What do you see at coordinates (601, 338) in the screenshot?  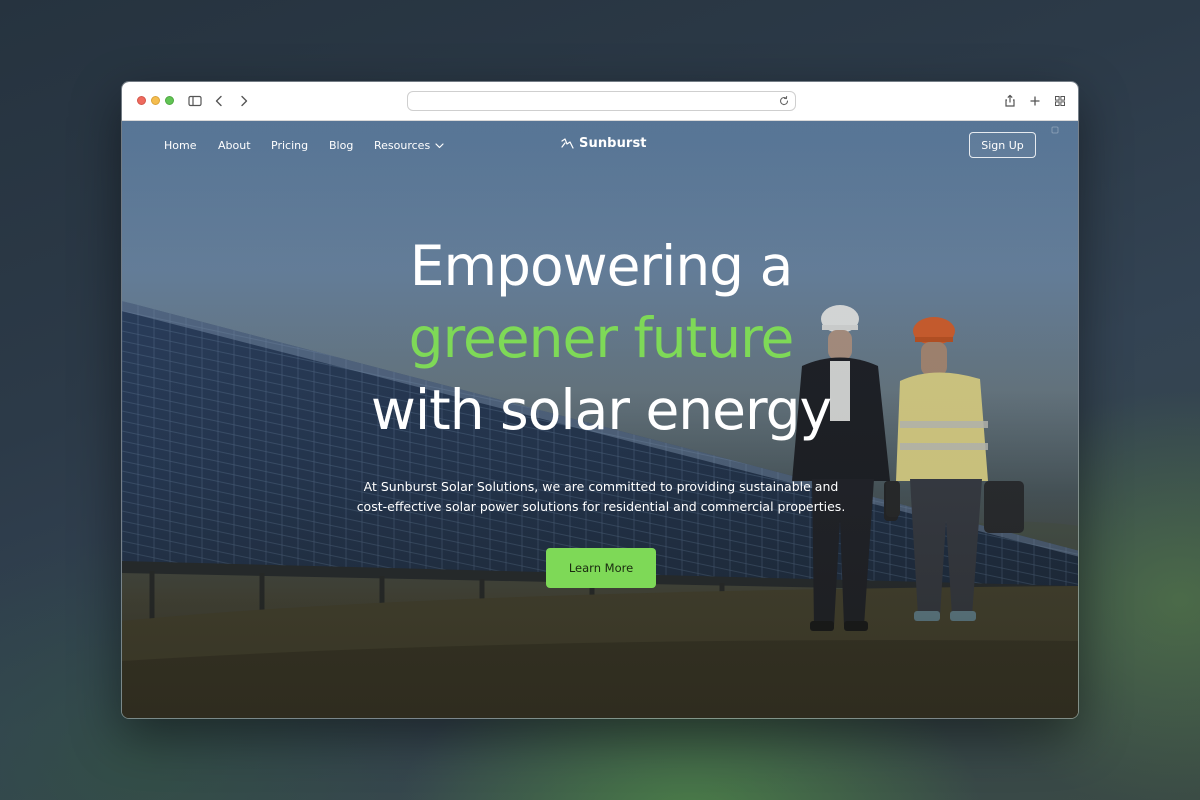 I see `hero-heading-line-2-accent: greener future` at bounding box center [601, 338].